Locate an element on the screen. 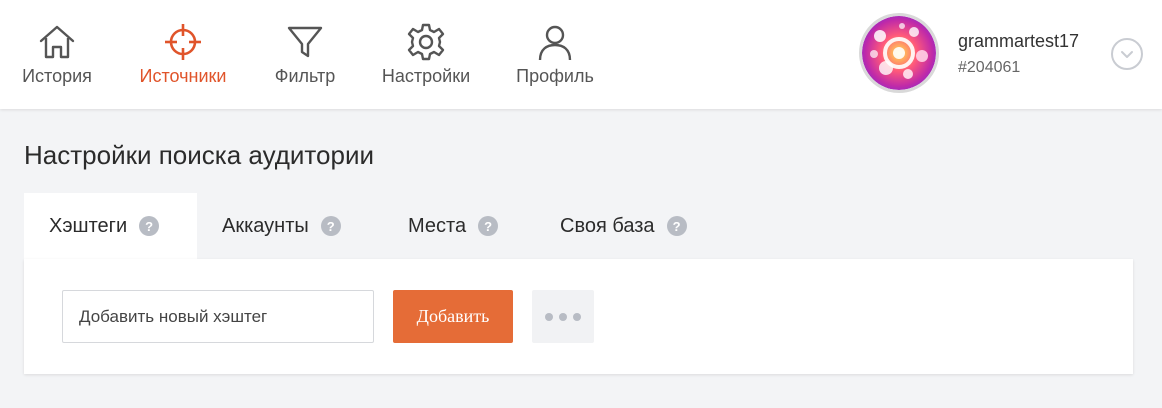 The image size is (1162, 408). tab-label: Аккаунты is located at coordinates (265, 225).